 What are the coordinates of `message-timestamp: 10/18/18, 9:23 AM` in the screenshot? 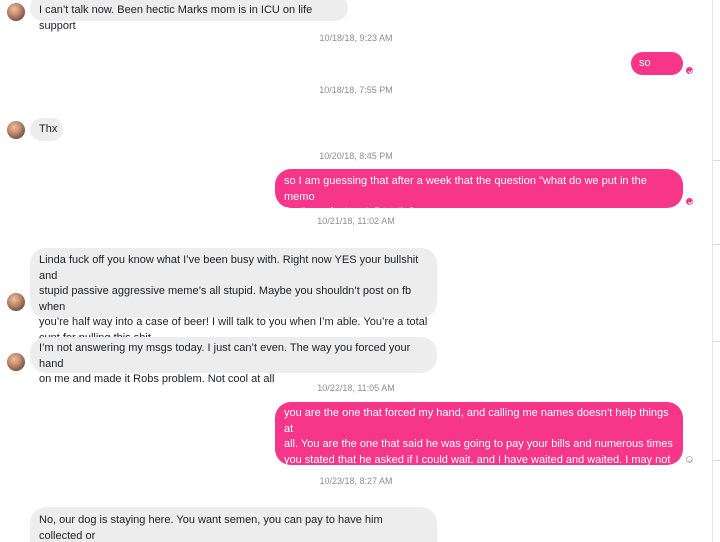 It's located at (356, 38).